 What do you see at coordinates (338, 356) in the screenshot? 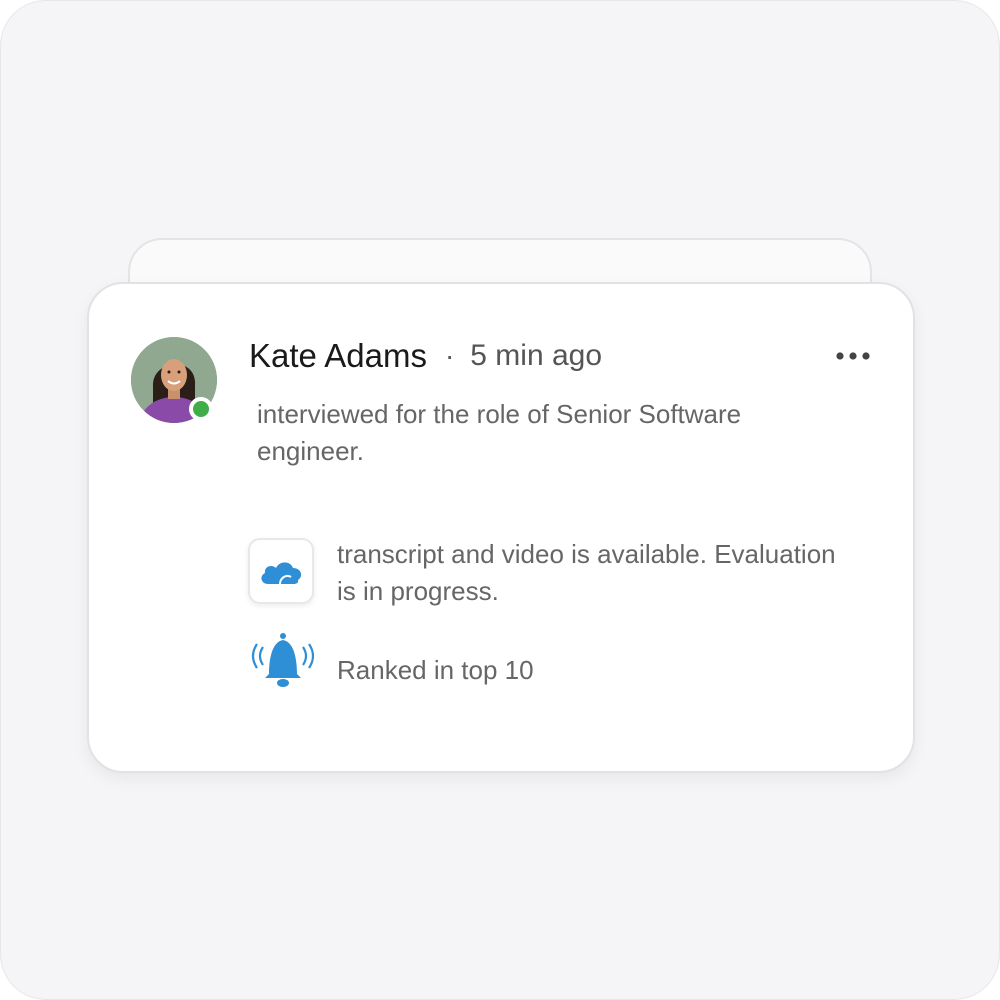
I see `user-name: Kate Adams` at bounding box center [338, 356].